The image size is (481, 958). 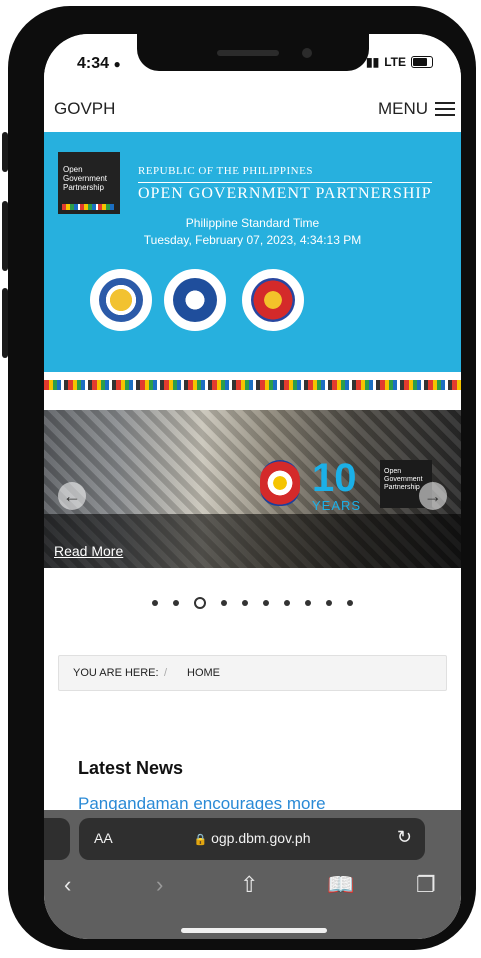 I want to click on ten-years-number: 10, so click(x=334, y=478).